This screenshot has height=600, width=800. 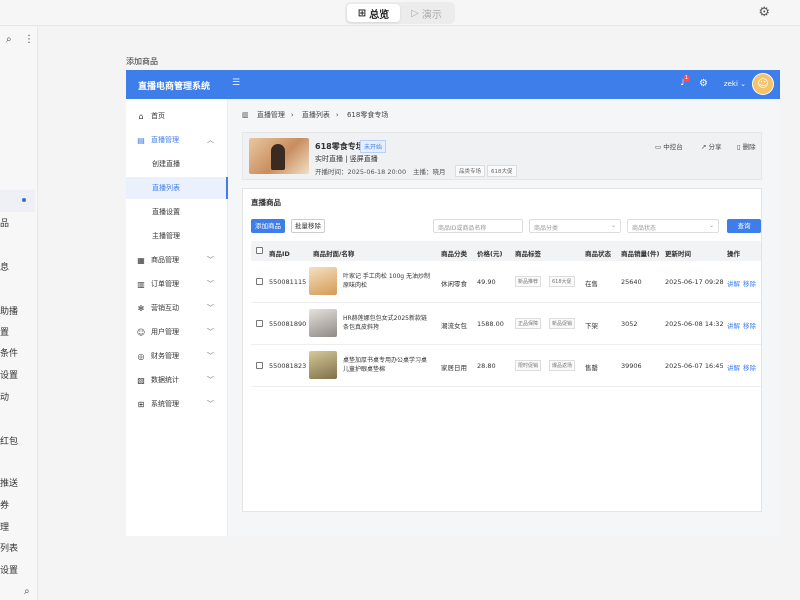 What do you see at coordinates (142, 61) in the screenshot?
I see `page-label: 添加商品` at bounding box center [142, 61].